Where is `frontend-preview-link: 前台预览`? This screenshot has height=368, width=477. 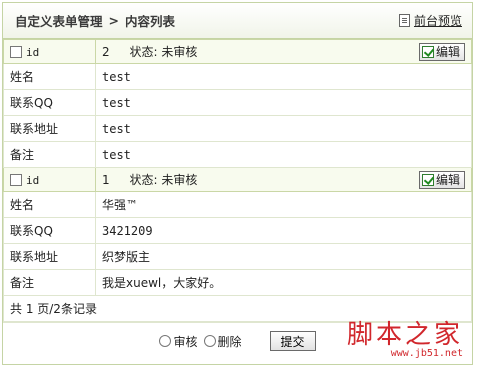
frontend-preview-link: 前台预览 is located at coordinates (430, 20).